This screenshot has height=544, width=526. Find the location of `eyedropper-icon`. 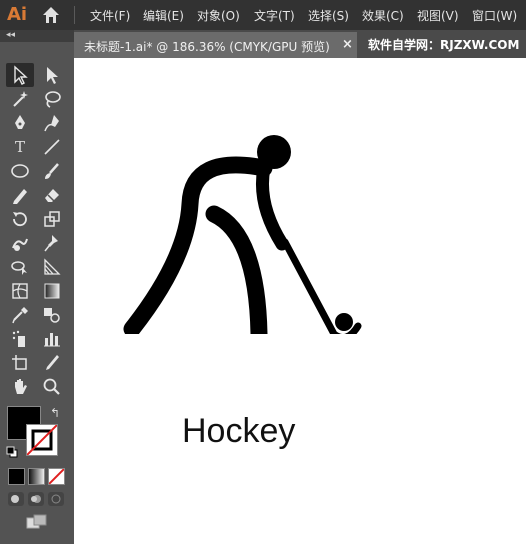

eyedropper-icon is located at coordinates (20, 315).